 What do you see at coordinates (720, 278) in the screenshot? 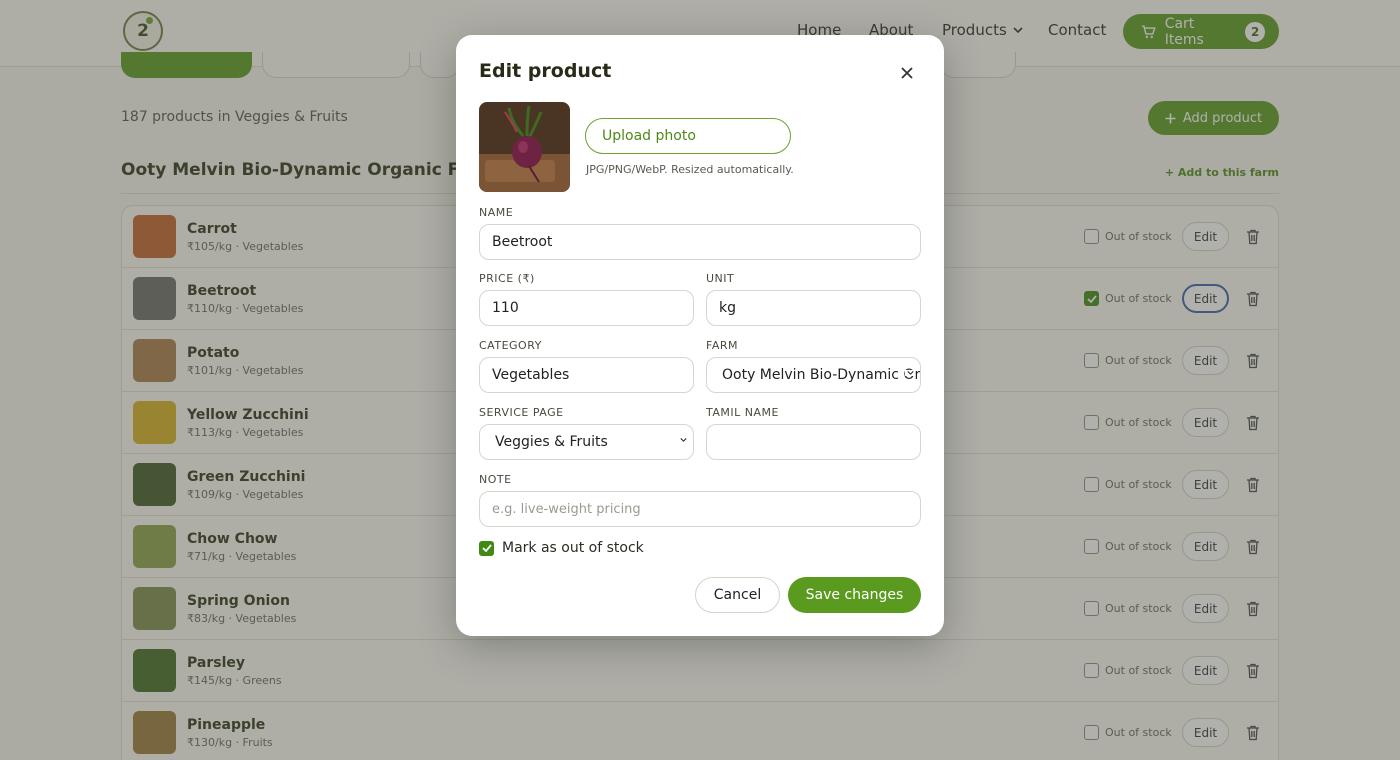
I see `unit-label: UNIT` at bounding box center [720, 278].